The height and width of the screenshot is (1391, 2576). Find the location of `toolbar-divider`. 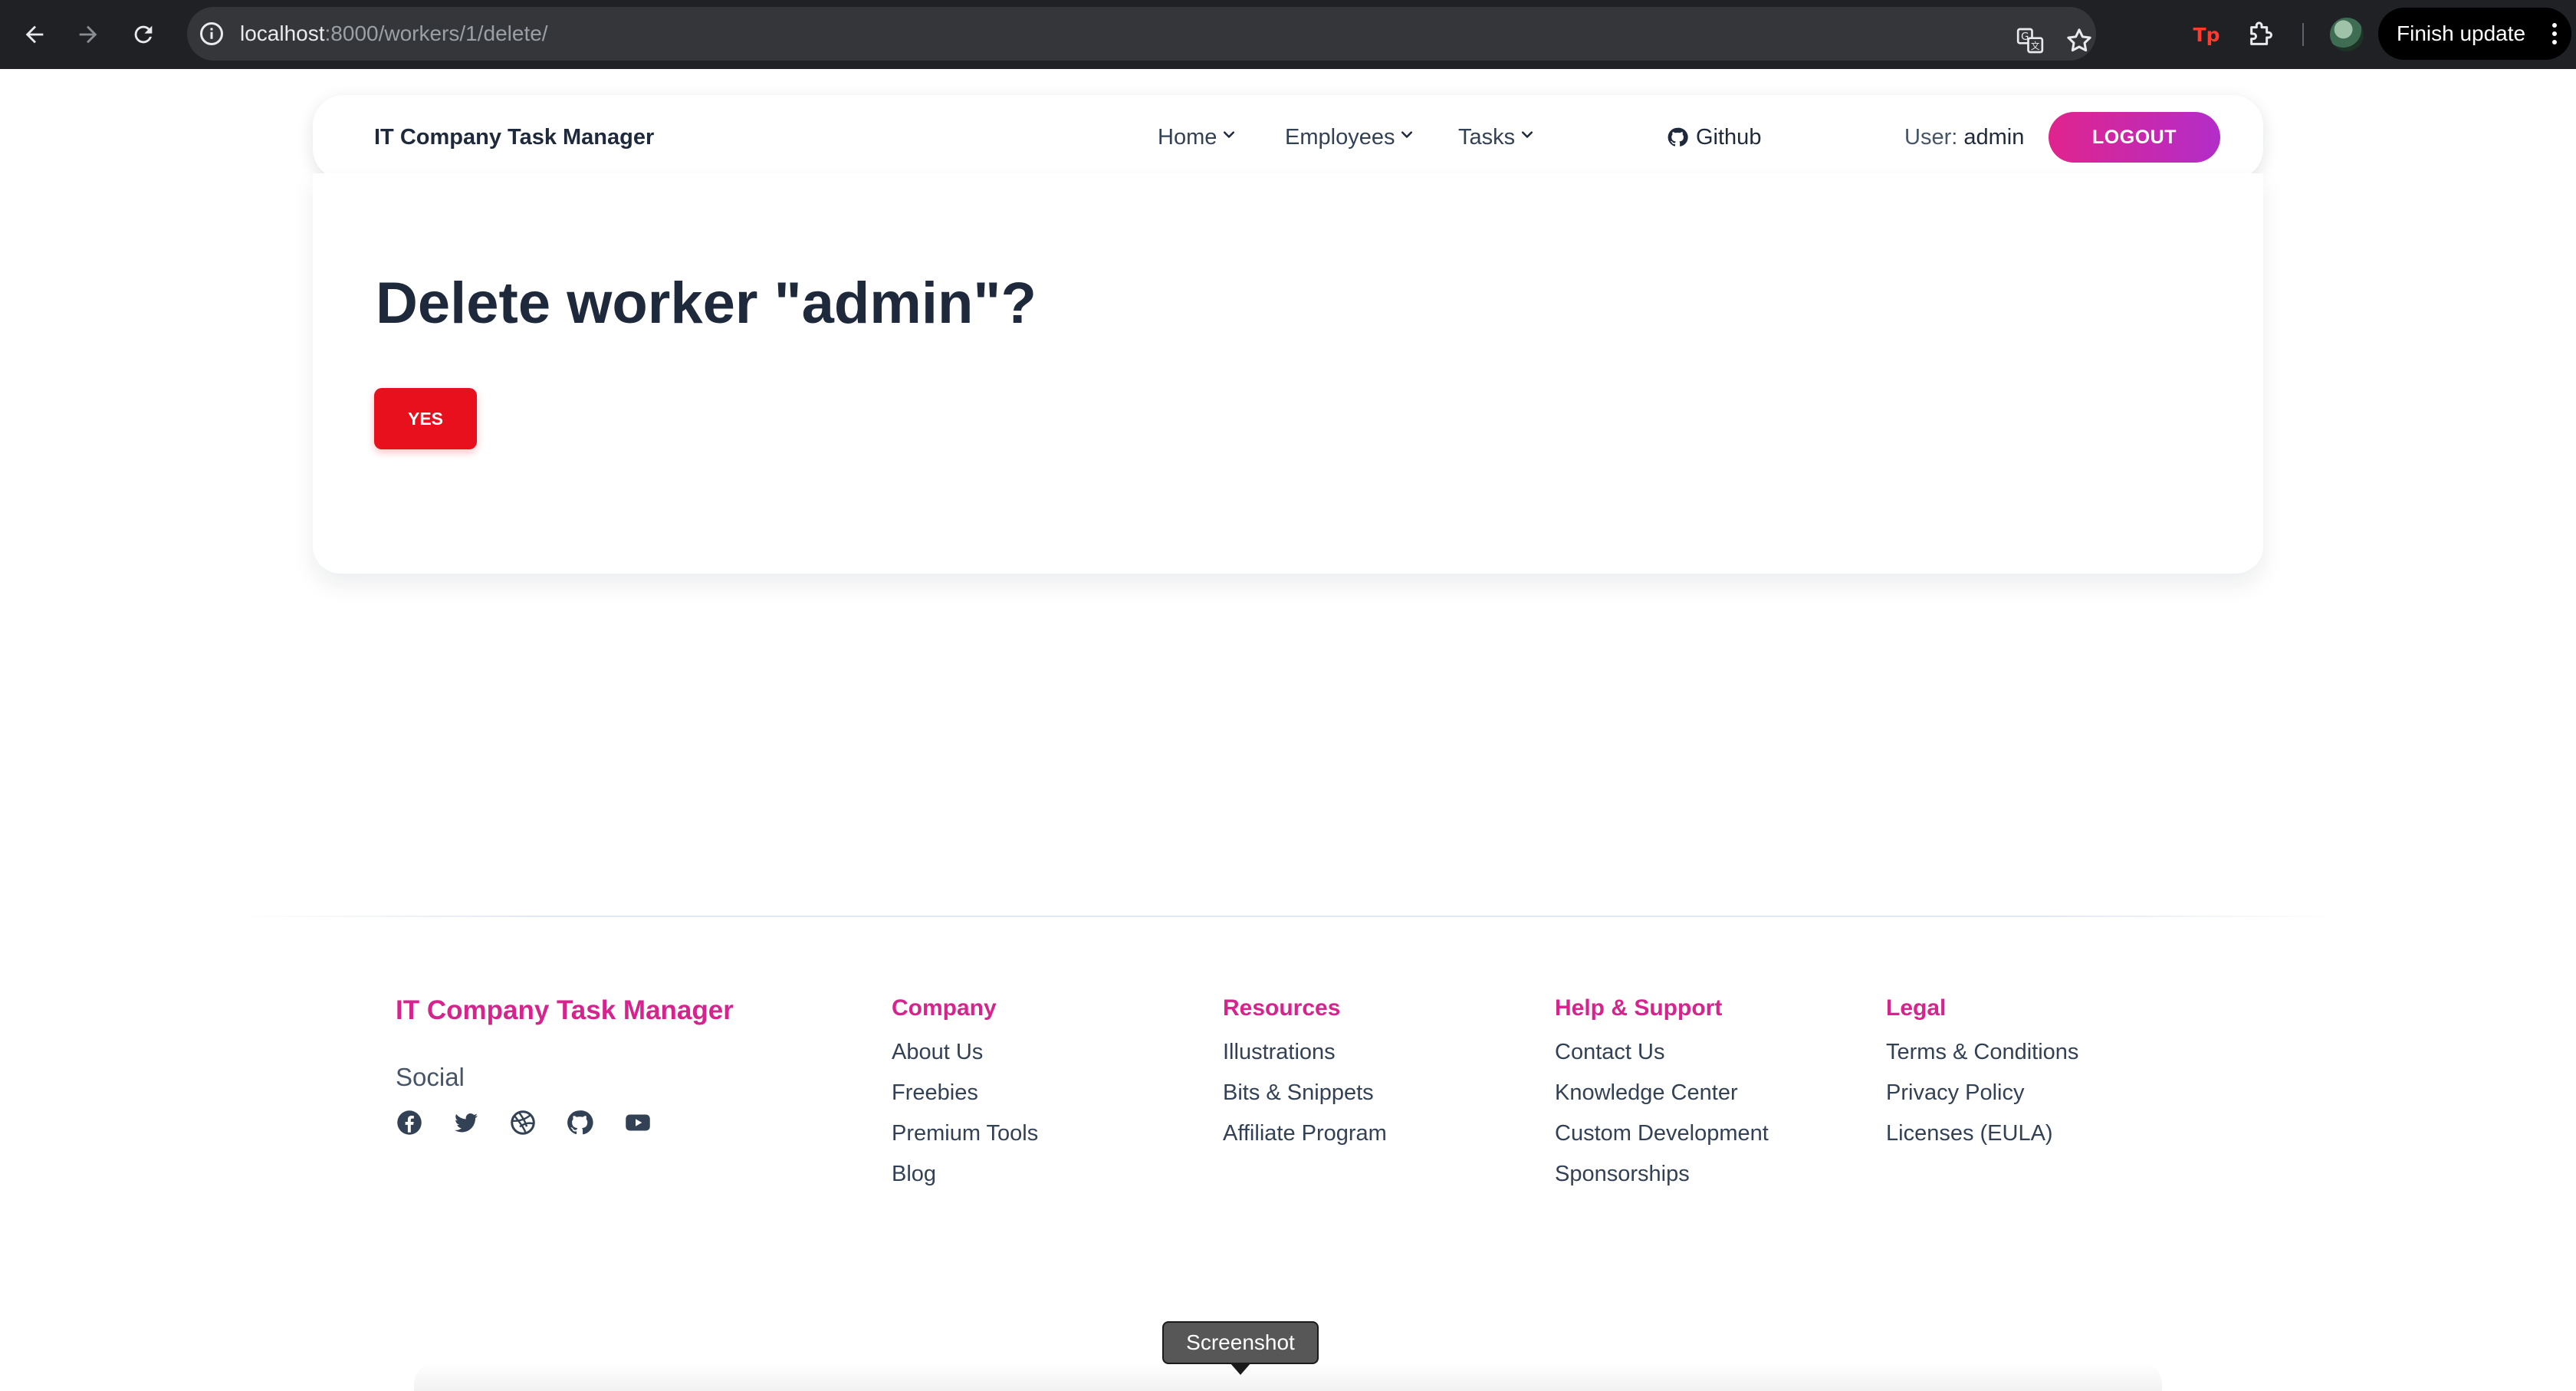

toolbar-divider is located at coordinates (2303, 34).